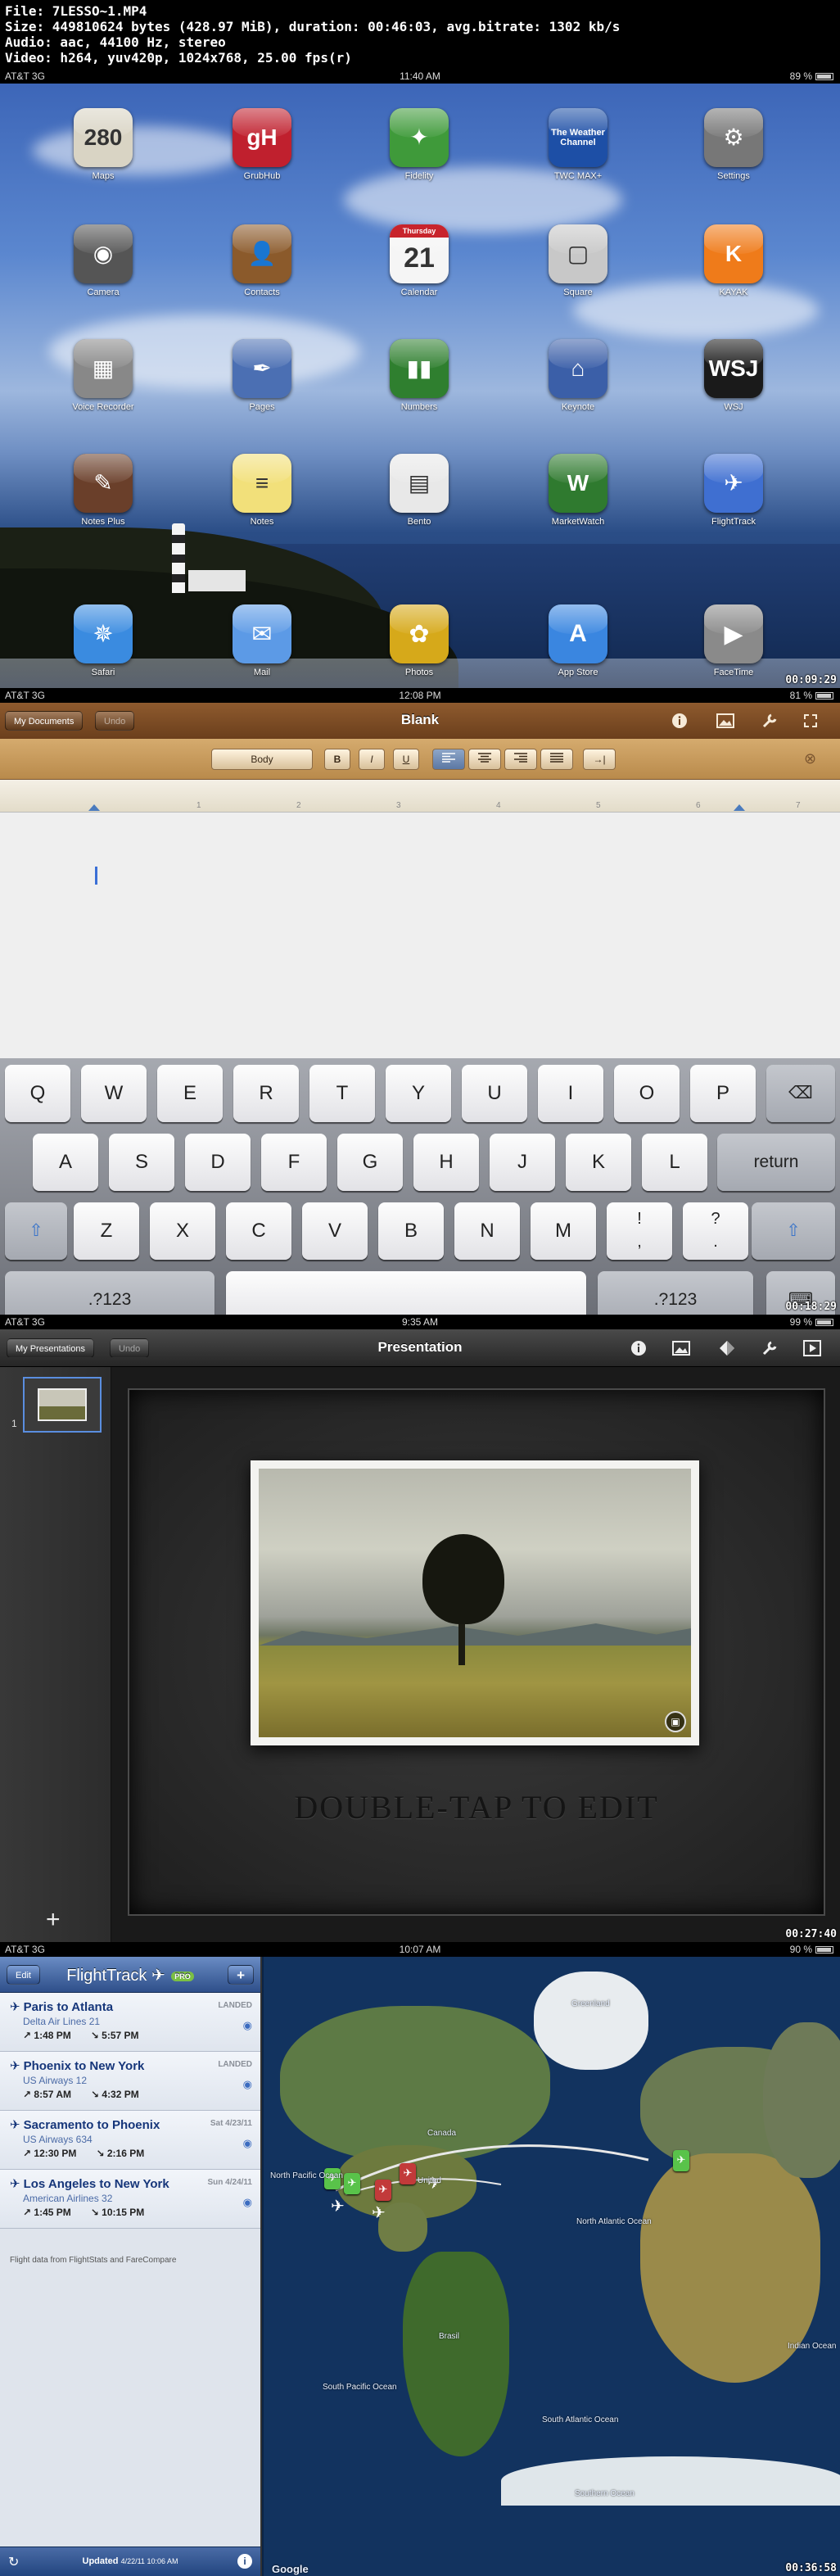  I want to click on key-p: P, so click(723, 1093).